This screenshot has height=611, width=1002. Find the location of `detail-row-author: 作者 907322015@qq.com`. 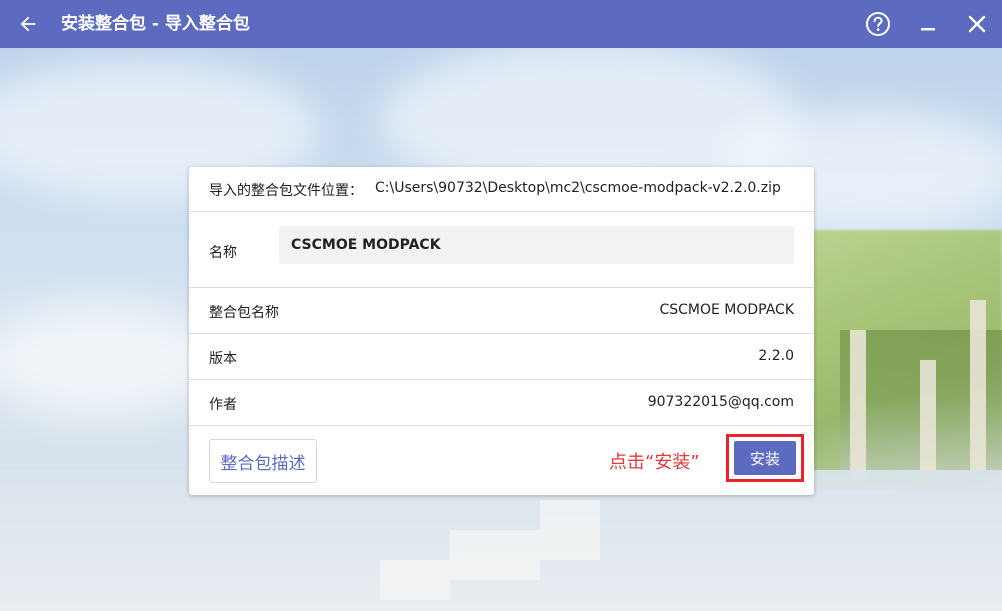

detail-row-author: 作者 907322015@qq.com is located at coordinates (501, 403).